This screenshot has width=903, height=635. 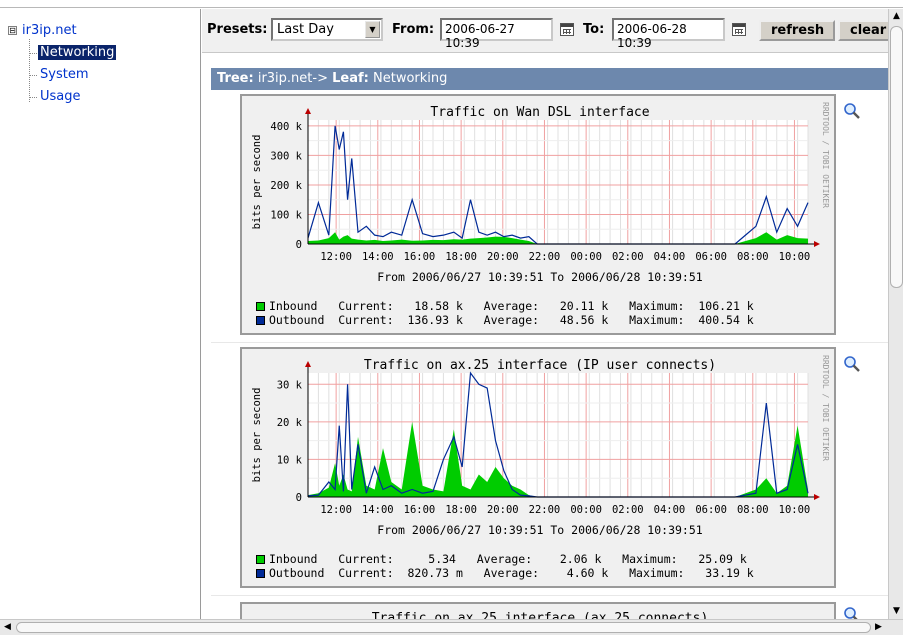 What do you see at coordinates (451, 4) in the screenshot?
I see `top-strip` at bounding box center [451, 4].